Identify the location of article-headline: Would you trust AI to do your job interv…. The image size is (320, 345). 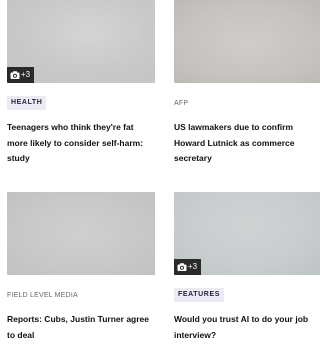
(247, 327).